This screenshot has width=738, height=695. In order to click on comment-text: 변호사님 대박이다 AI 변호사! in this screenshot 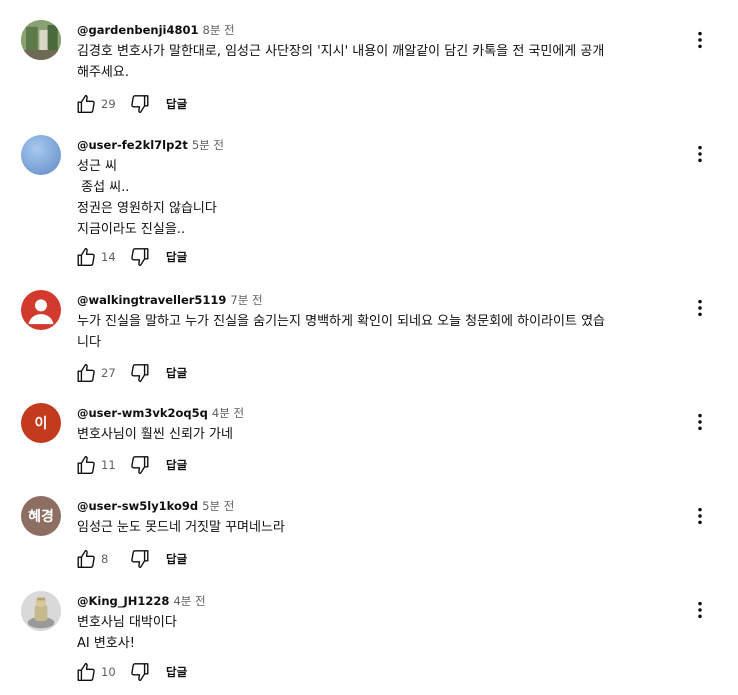, I will do `click(382, 633)`.